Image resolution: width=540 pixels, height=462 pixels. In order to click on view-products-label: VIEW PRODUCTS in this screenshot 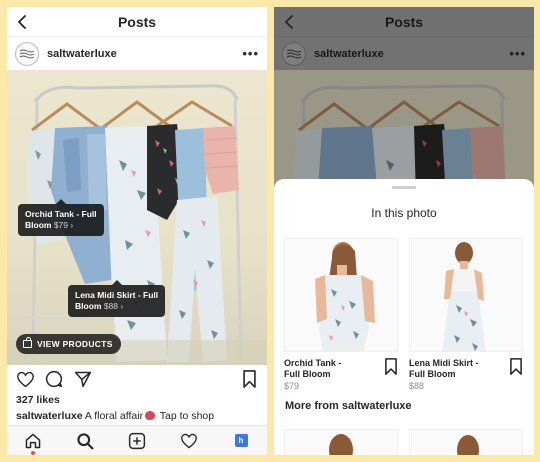, I will do `click(75, 344)`.